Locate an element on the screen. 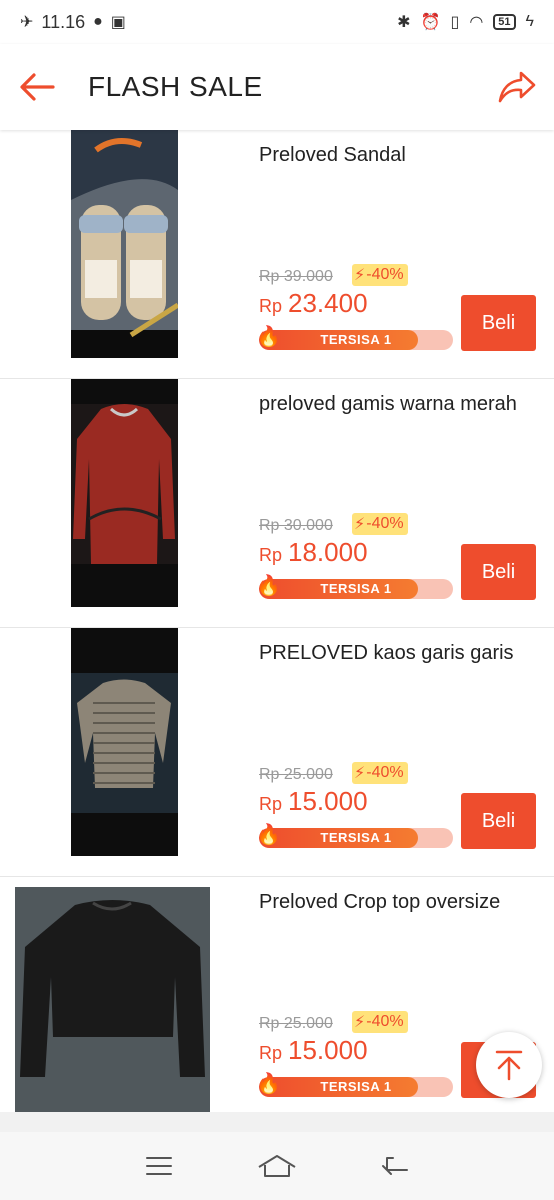 Image resolution: width=554 pixels, height=1200 pixels. arrow-left-icon is located at coordinates (37, 87).